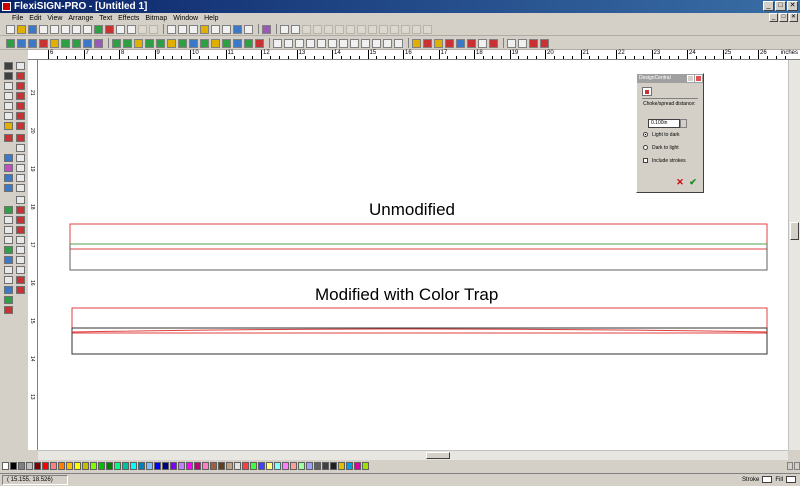  Describe the element at coordinates (793, 17) in the screenshot. I see `doc-close-button: ✕` at that location.